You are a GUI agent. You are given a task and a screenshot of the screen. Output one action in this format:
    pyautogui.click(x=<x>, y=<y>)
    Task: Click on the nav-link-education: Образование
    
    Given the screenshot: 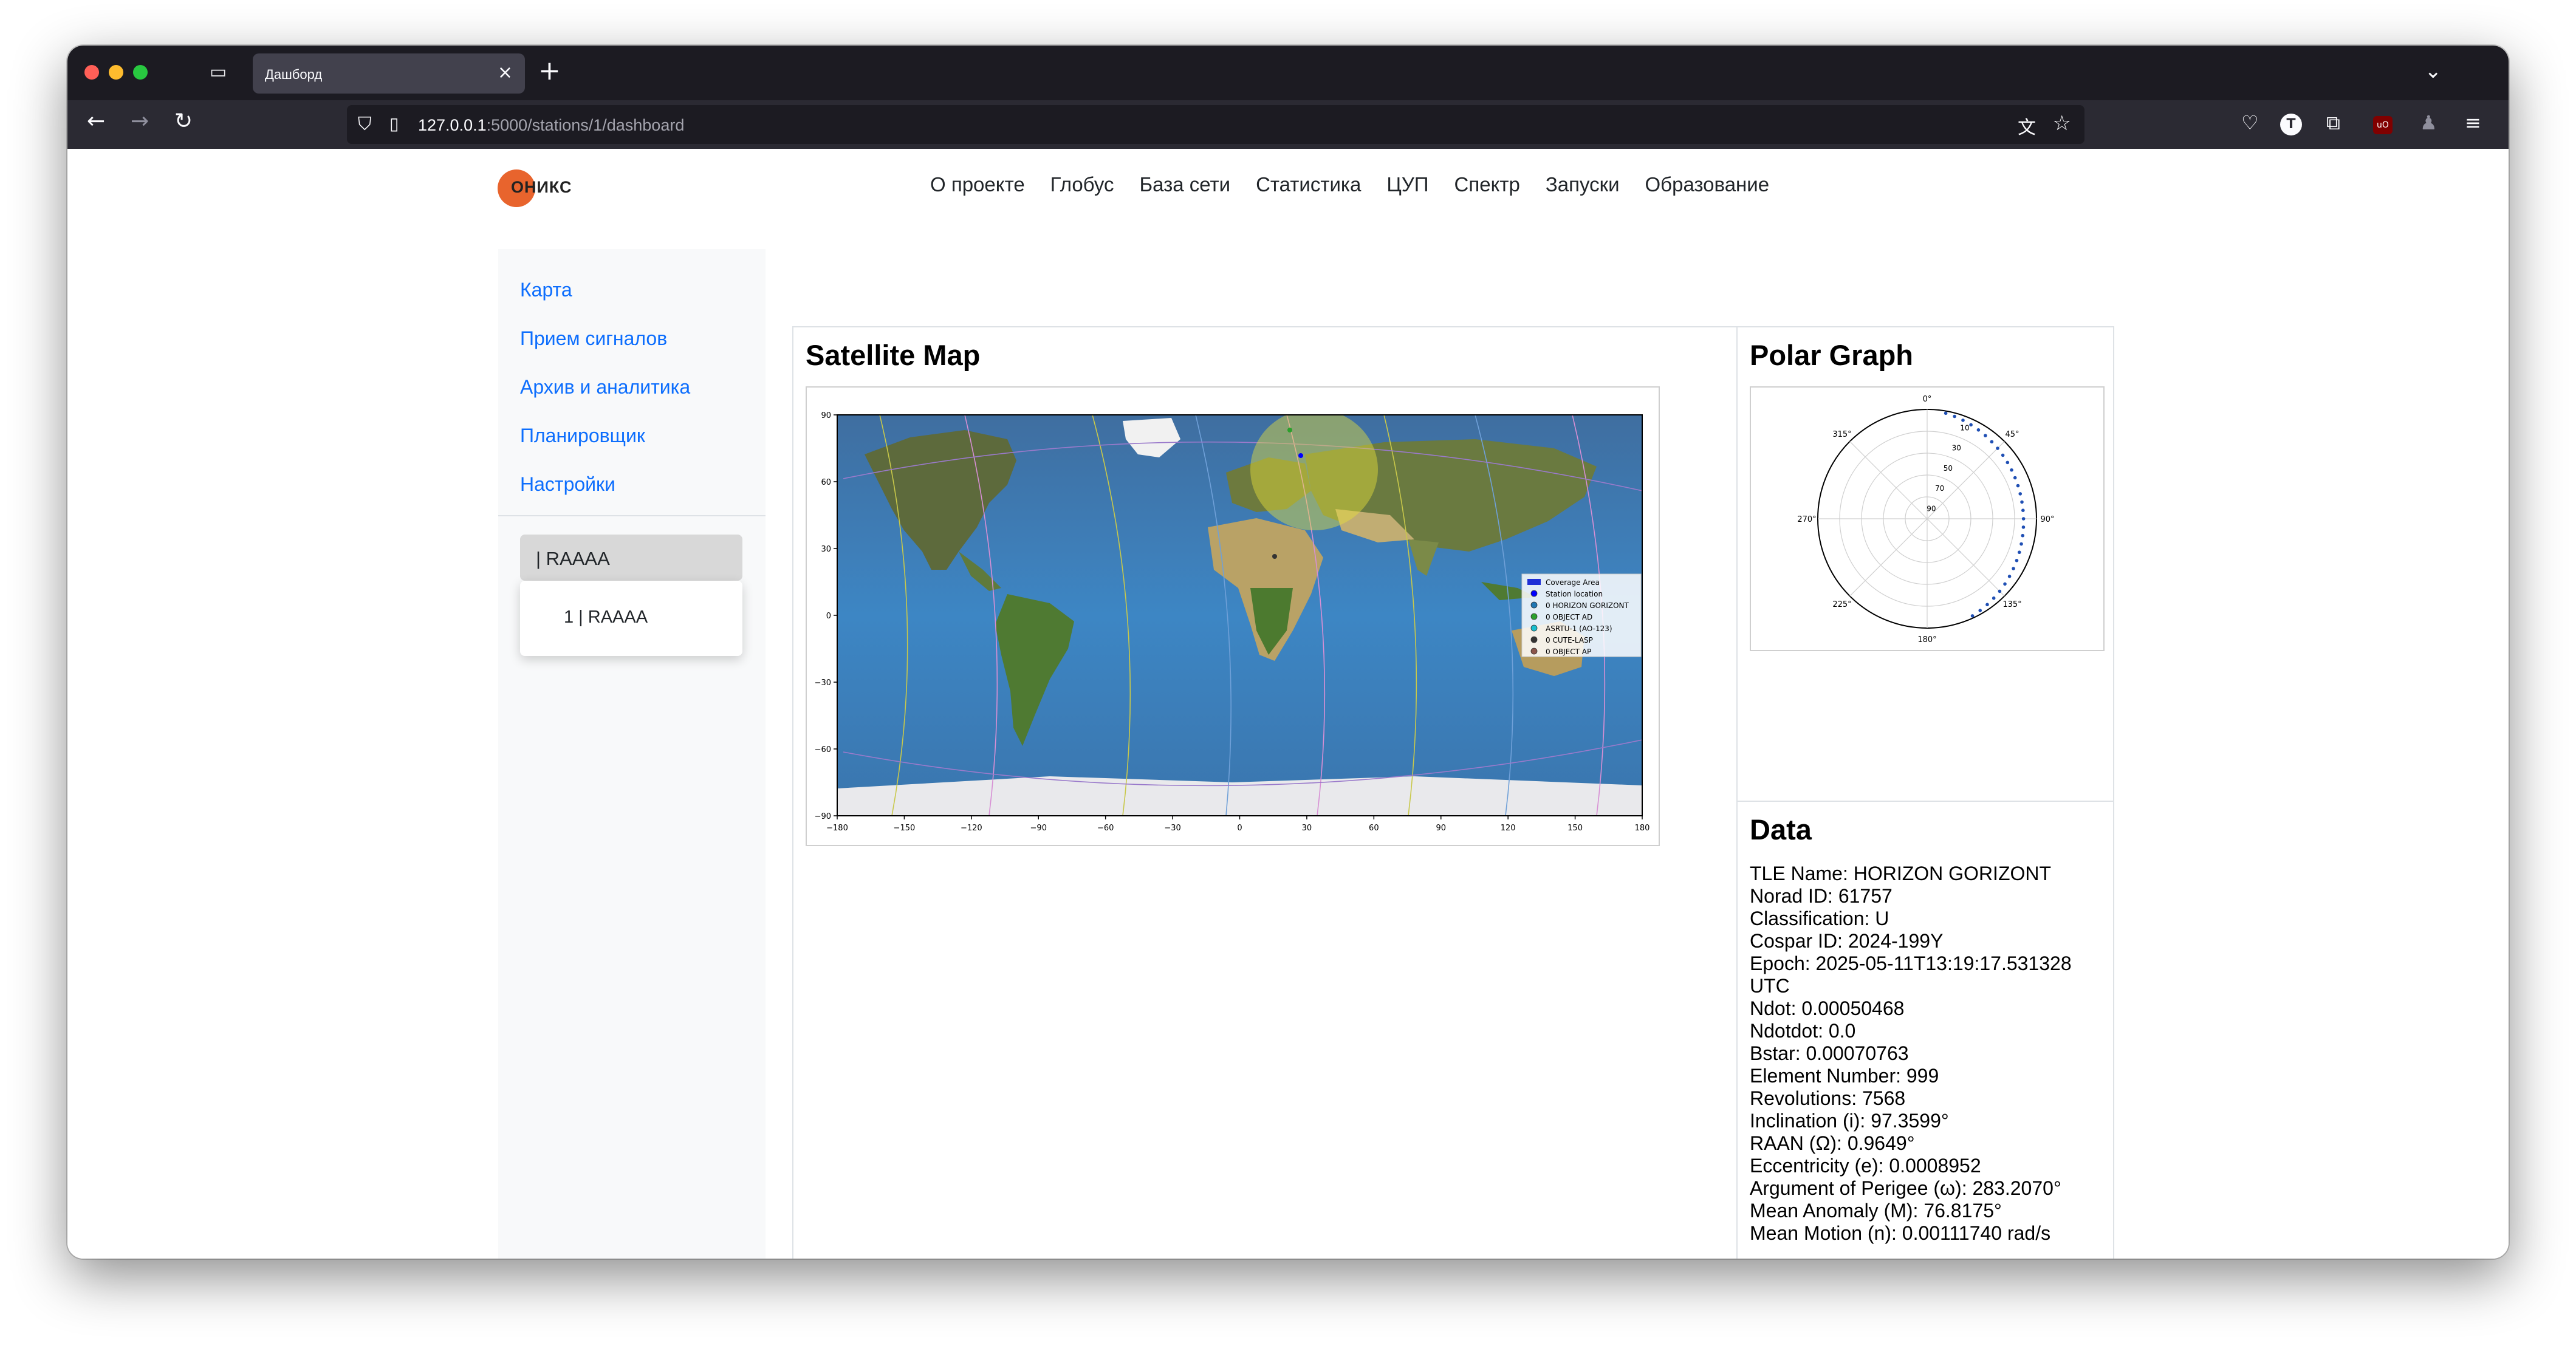 What is the action you would take?
    pyautogui.click(x=1708, y=184)
    